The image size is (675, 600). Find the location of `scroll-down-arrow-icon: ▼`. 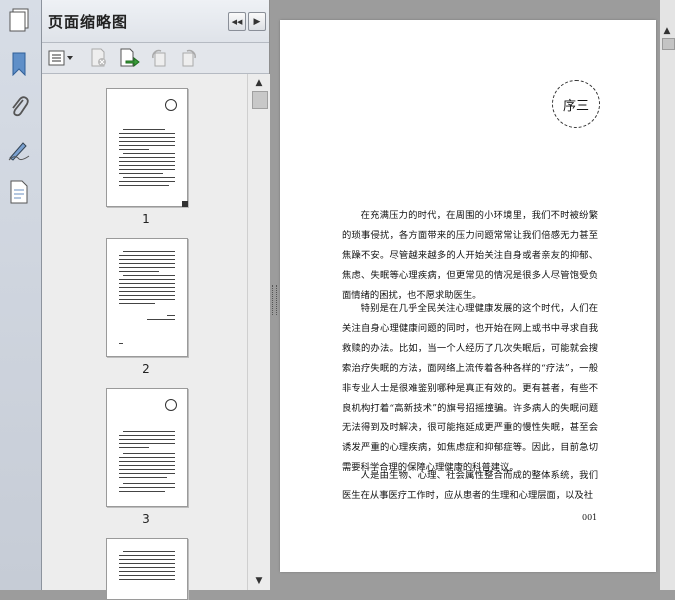

scroll-down-arrow-icon: ▼ is located at coordinates (259, 581).